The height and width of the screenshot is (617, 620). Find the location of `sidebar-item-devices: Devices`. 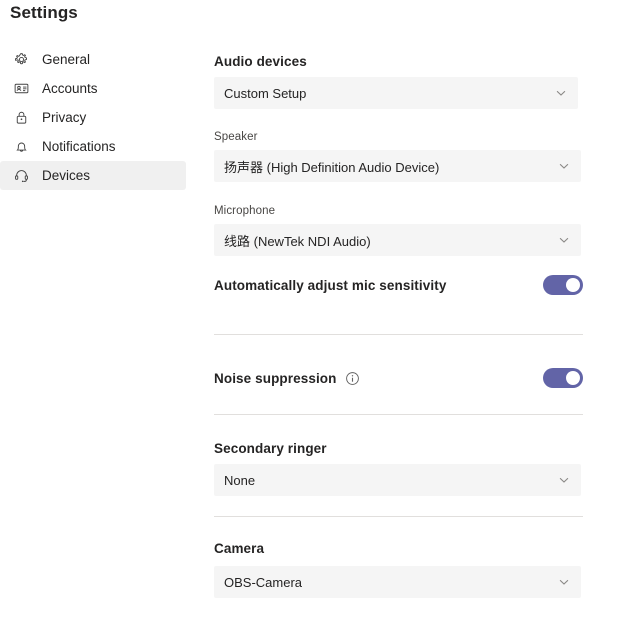

sidebar-item-devices: Devices is located at coordinates (93, 175).